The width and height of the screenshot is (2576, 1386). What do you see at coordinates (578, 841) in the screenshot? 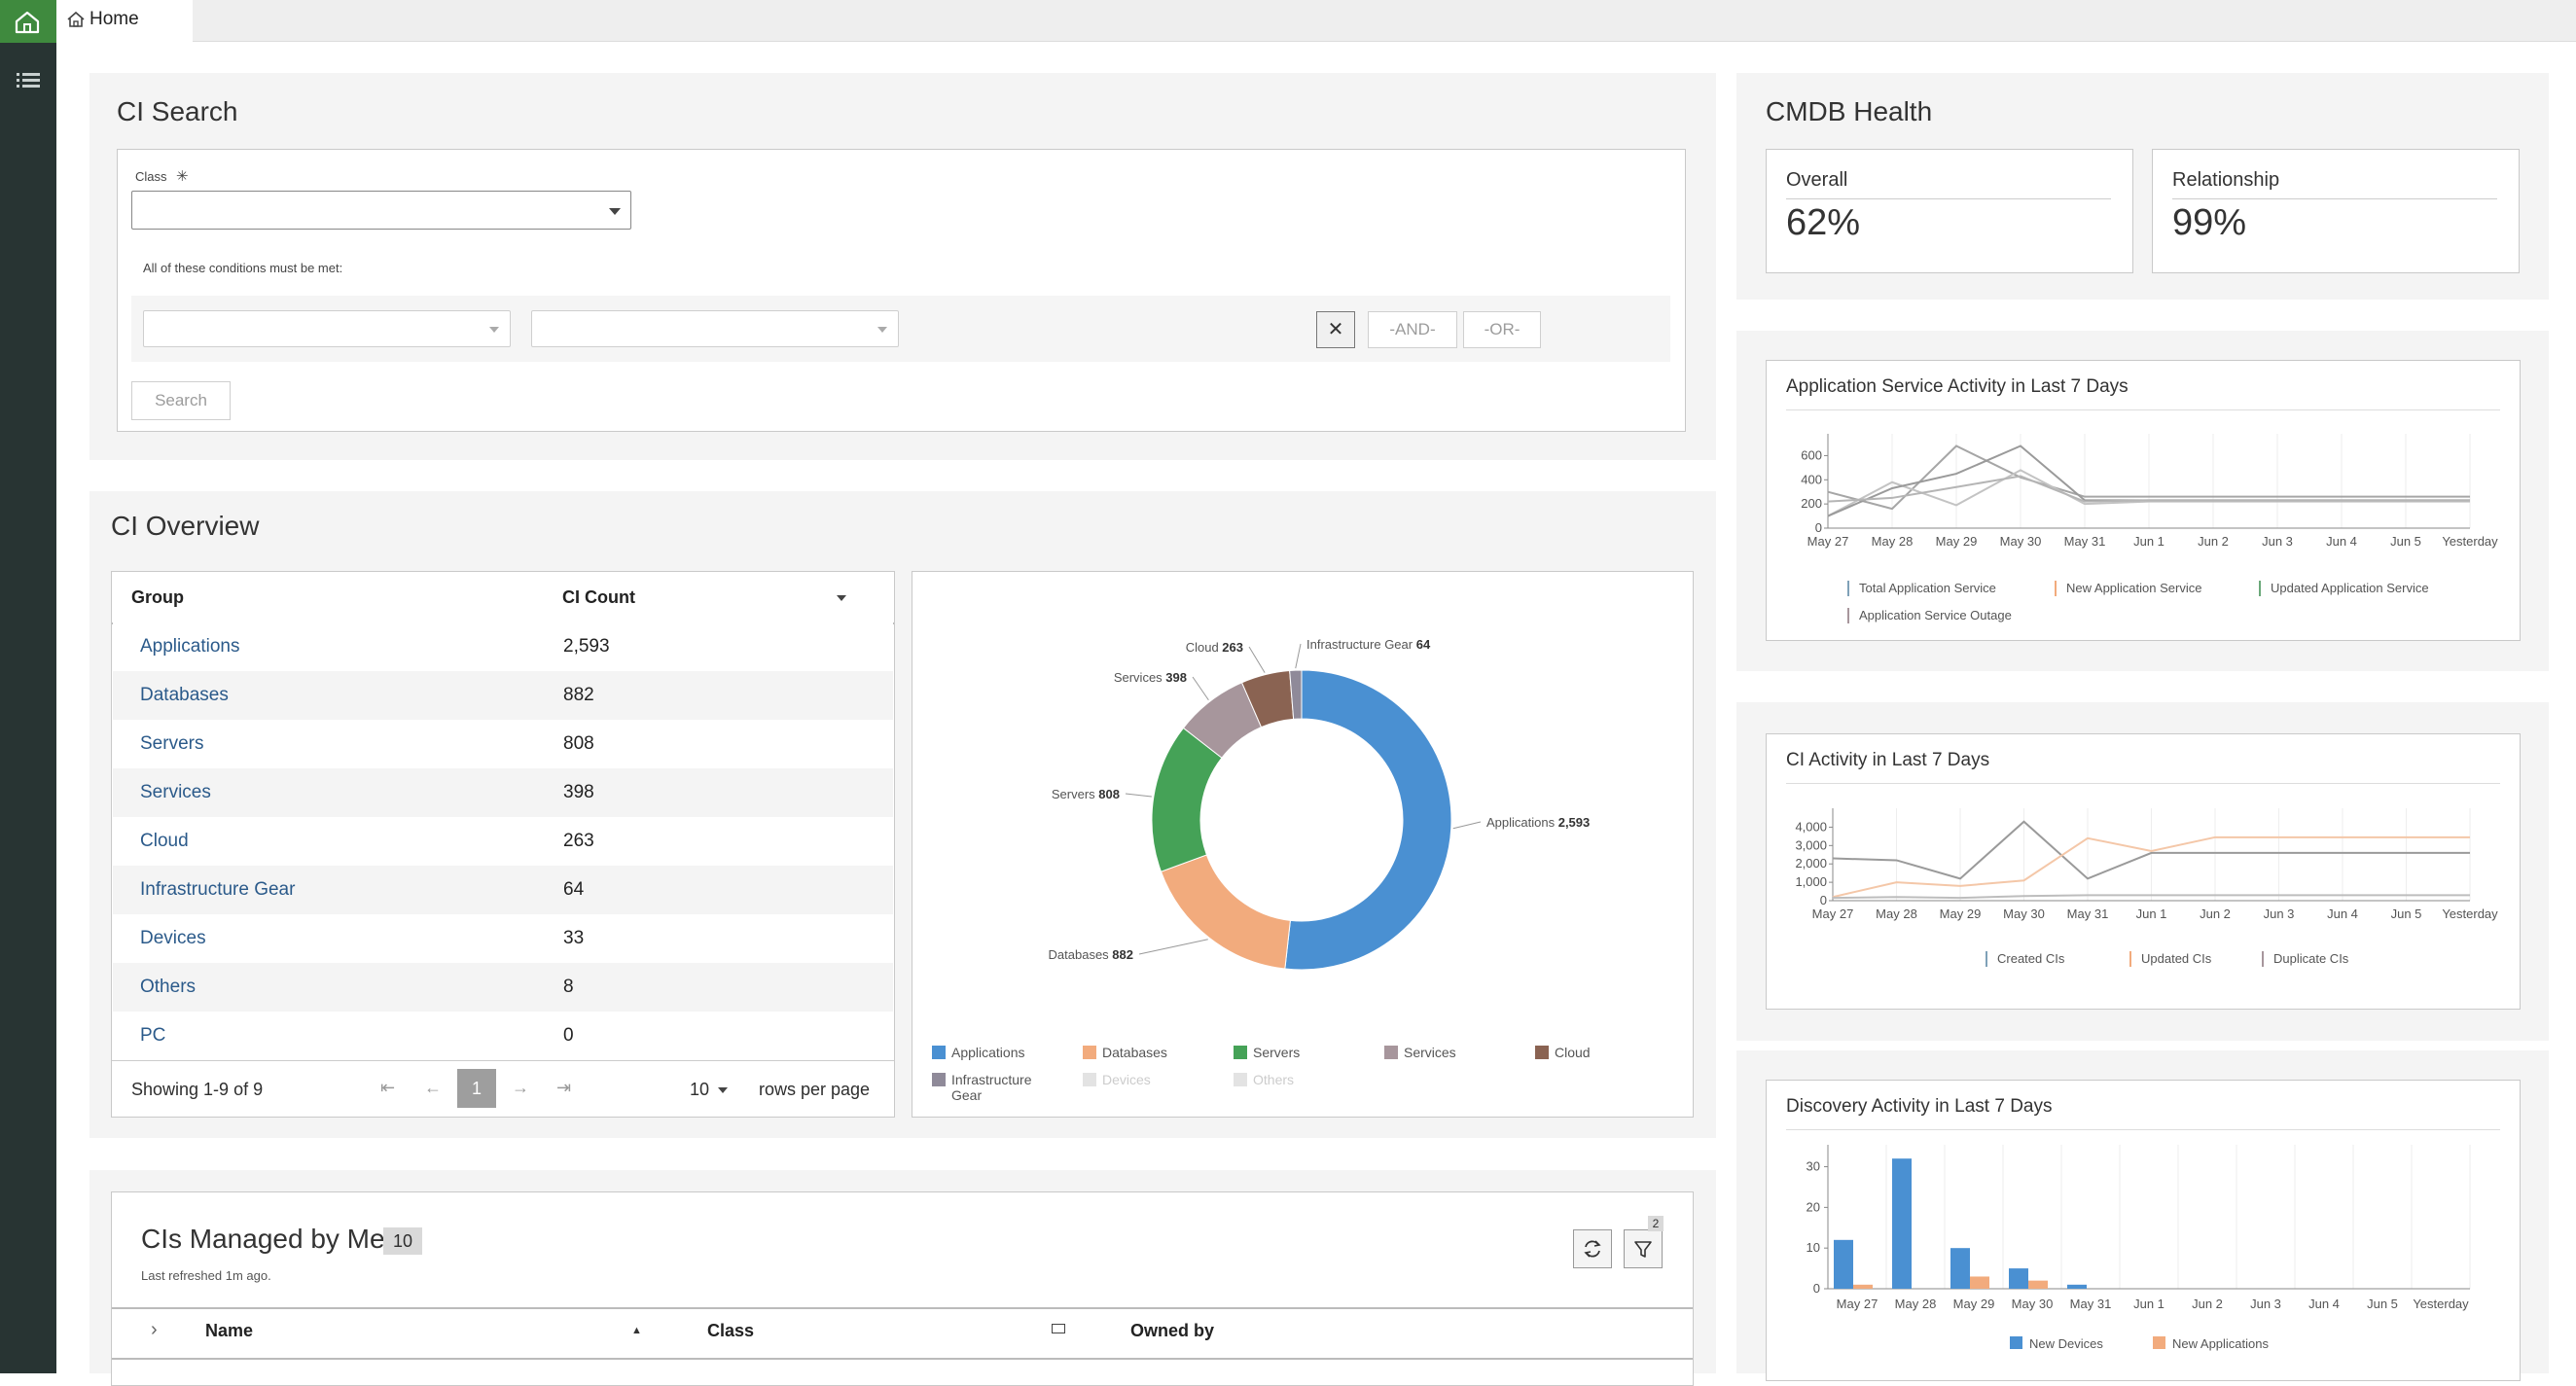
I see `ci-count-value: 263` at bounding box center [578, 841].